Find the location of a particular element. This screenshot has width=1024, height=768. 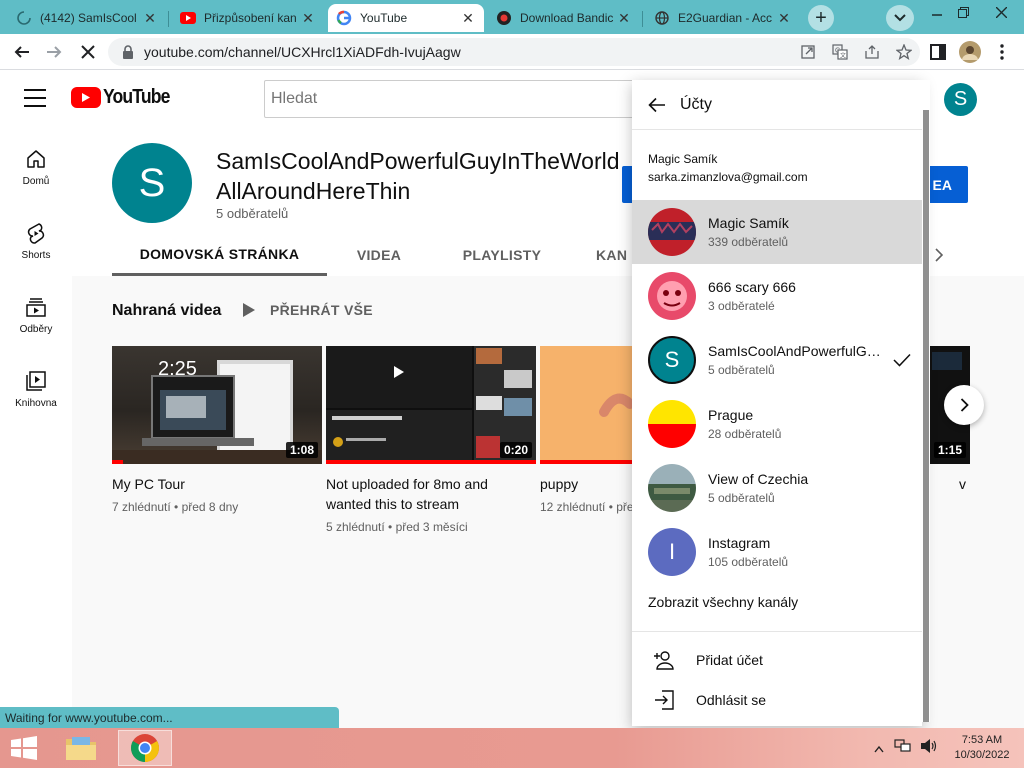

play-all-button: PŘEHRÁT VŠE is located at coordinates (307, 310).